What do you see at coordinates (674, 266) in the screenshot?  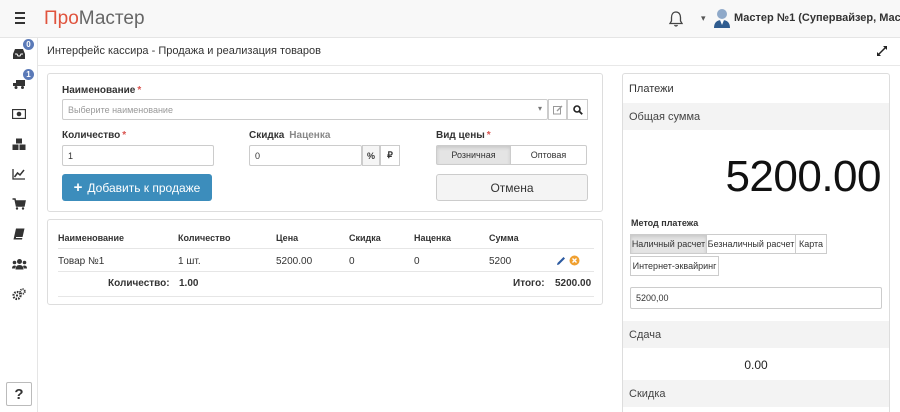 I see `method-internet-acquiring-button: Интернет-эквайринг` at bounding box center [674, 266].